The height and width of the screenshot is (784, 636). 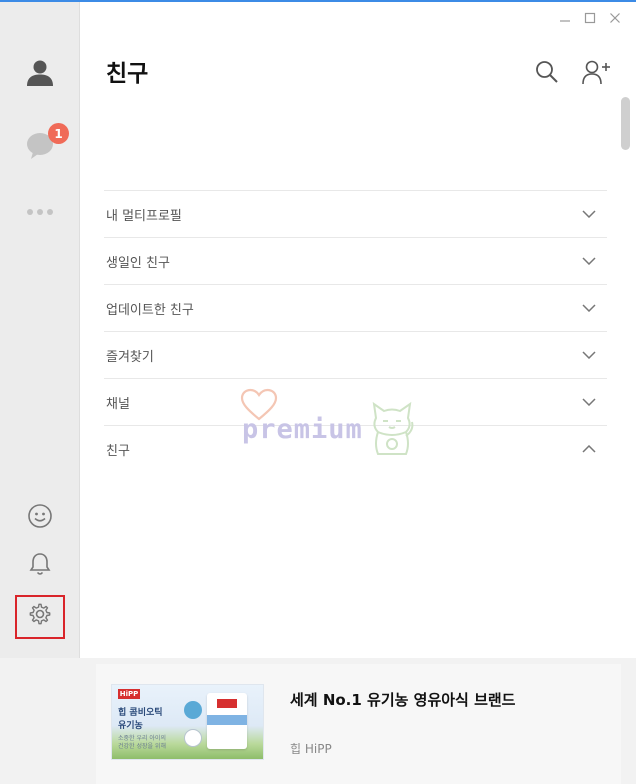 What do you see at coordinates (58, 133) in the screenshot?
I see `unread-badge: 1` at bounding box center [58, 133].